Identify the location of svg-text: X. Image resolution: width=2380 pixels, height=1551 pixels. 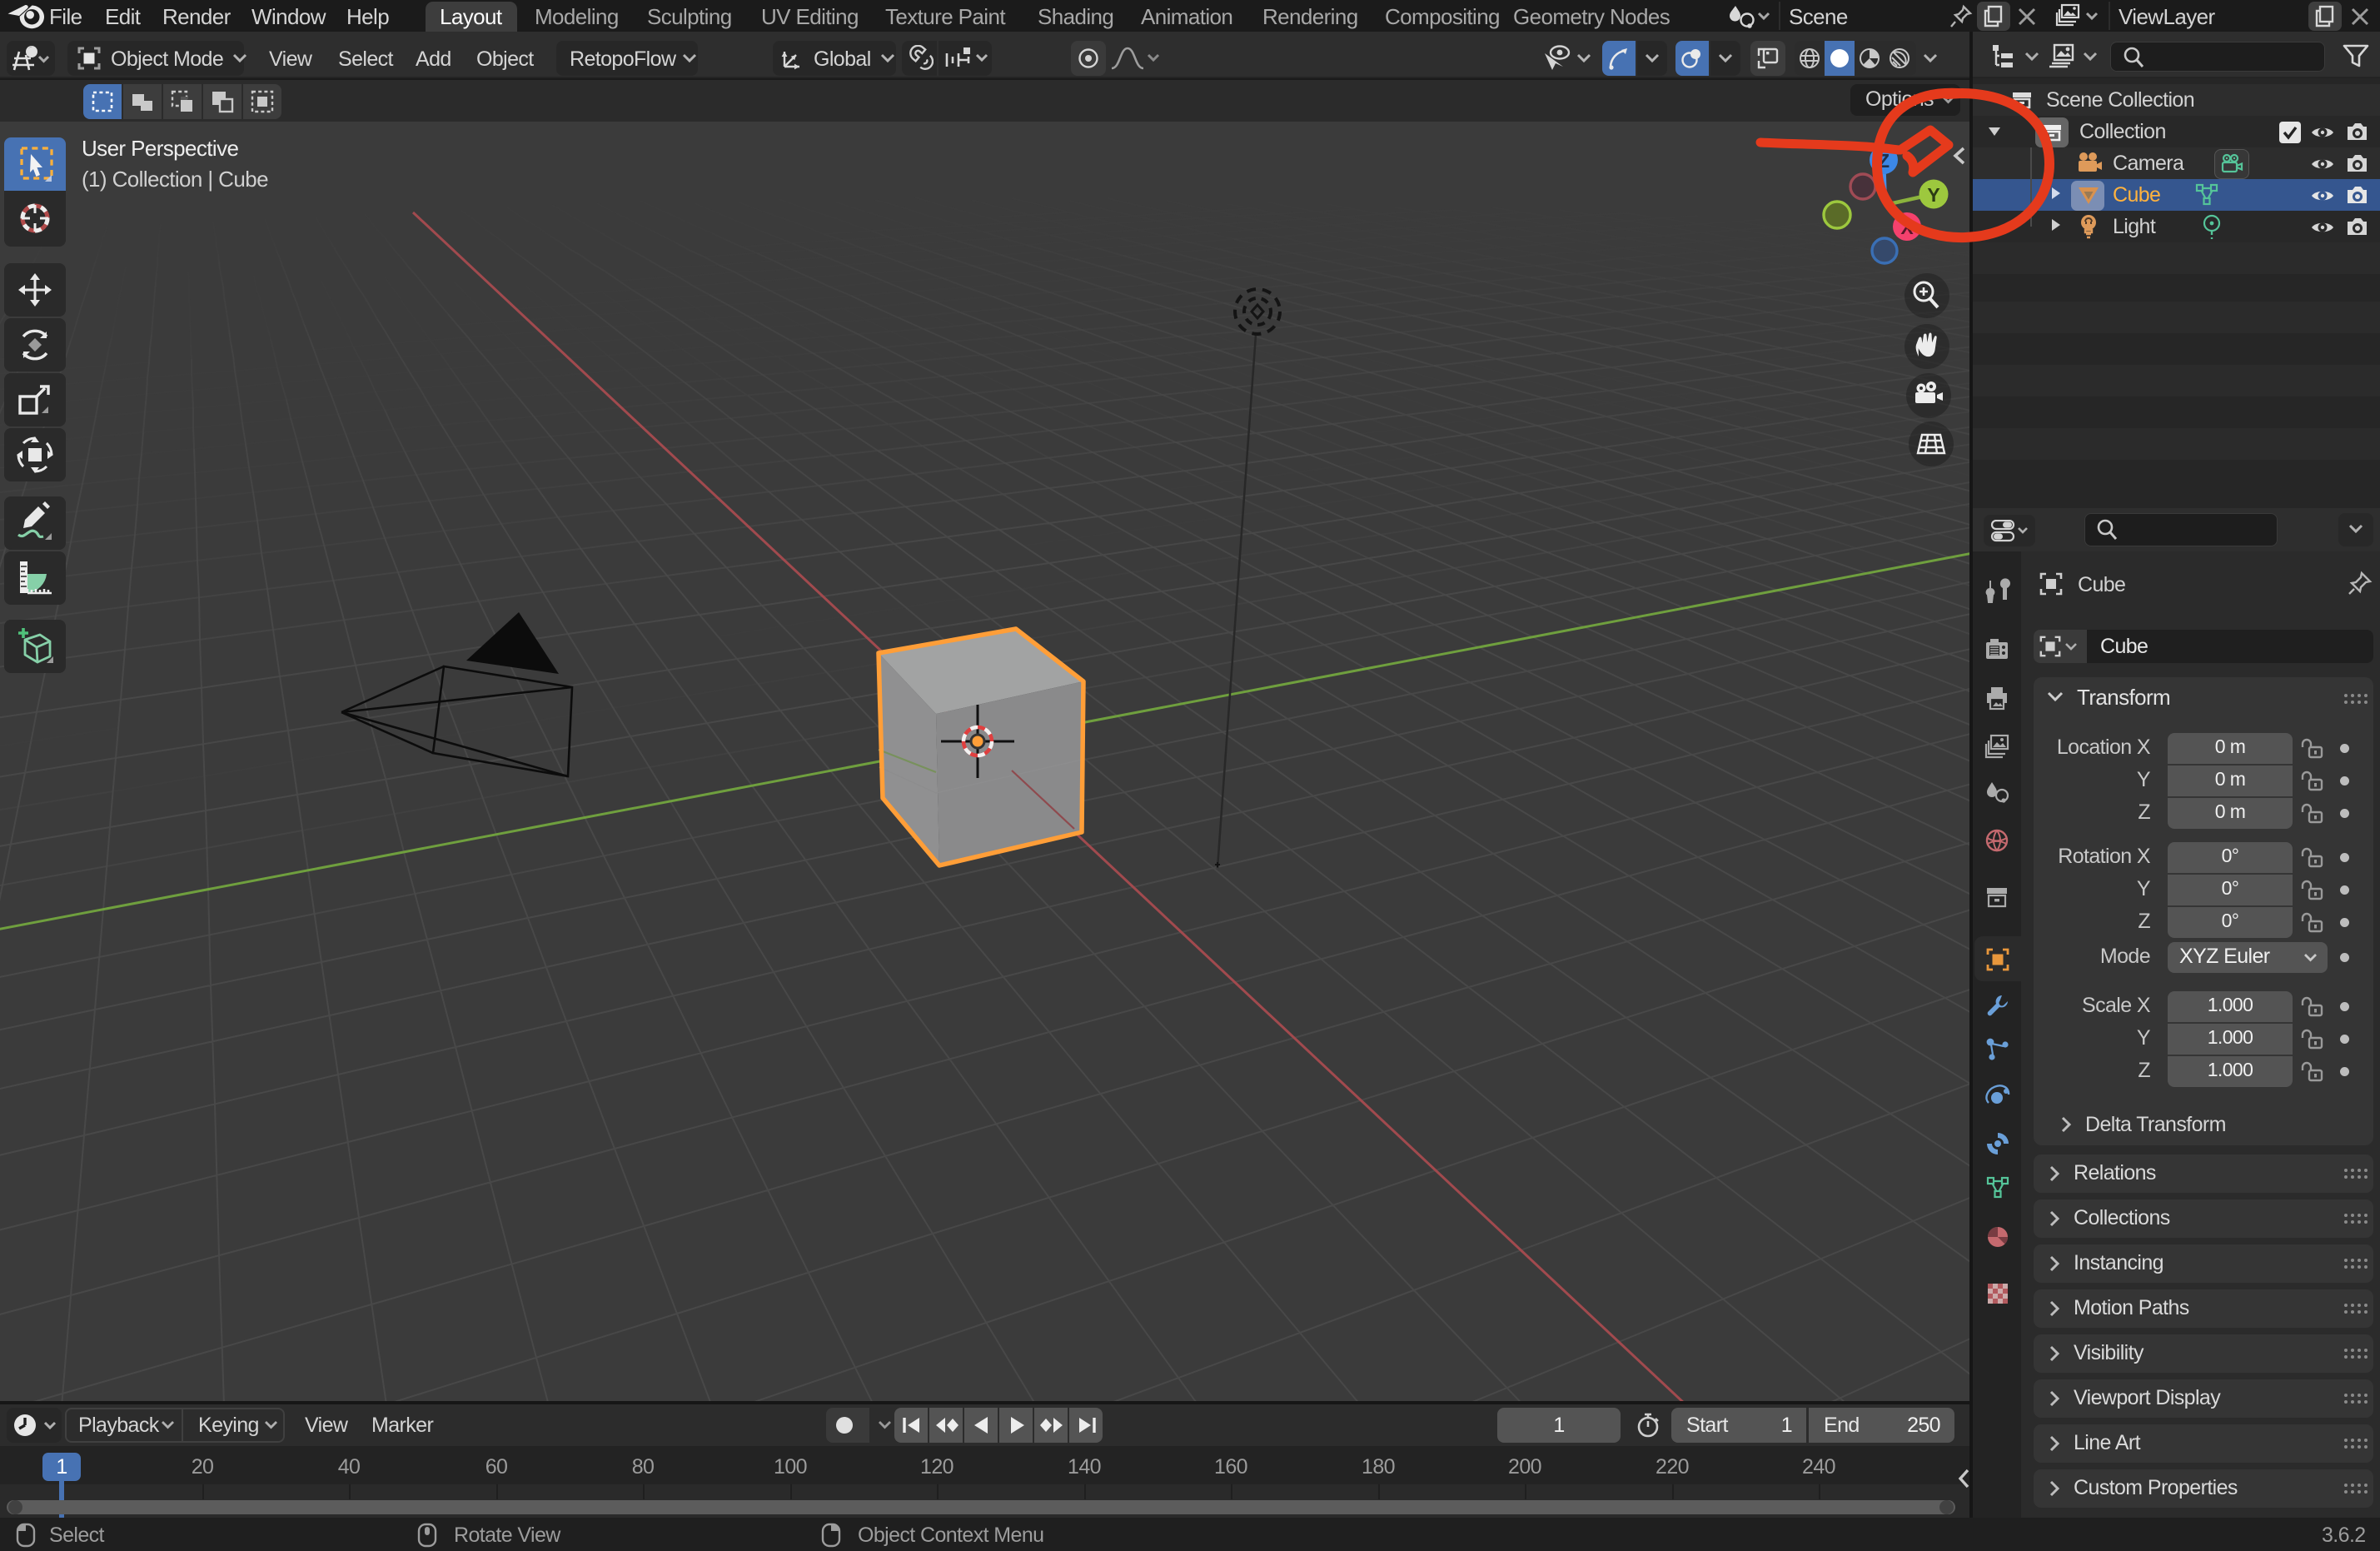
(1907, 227).